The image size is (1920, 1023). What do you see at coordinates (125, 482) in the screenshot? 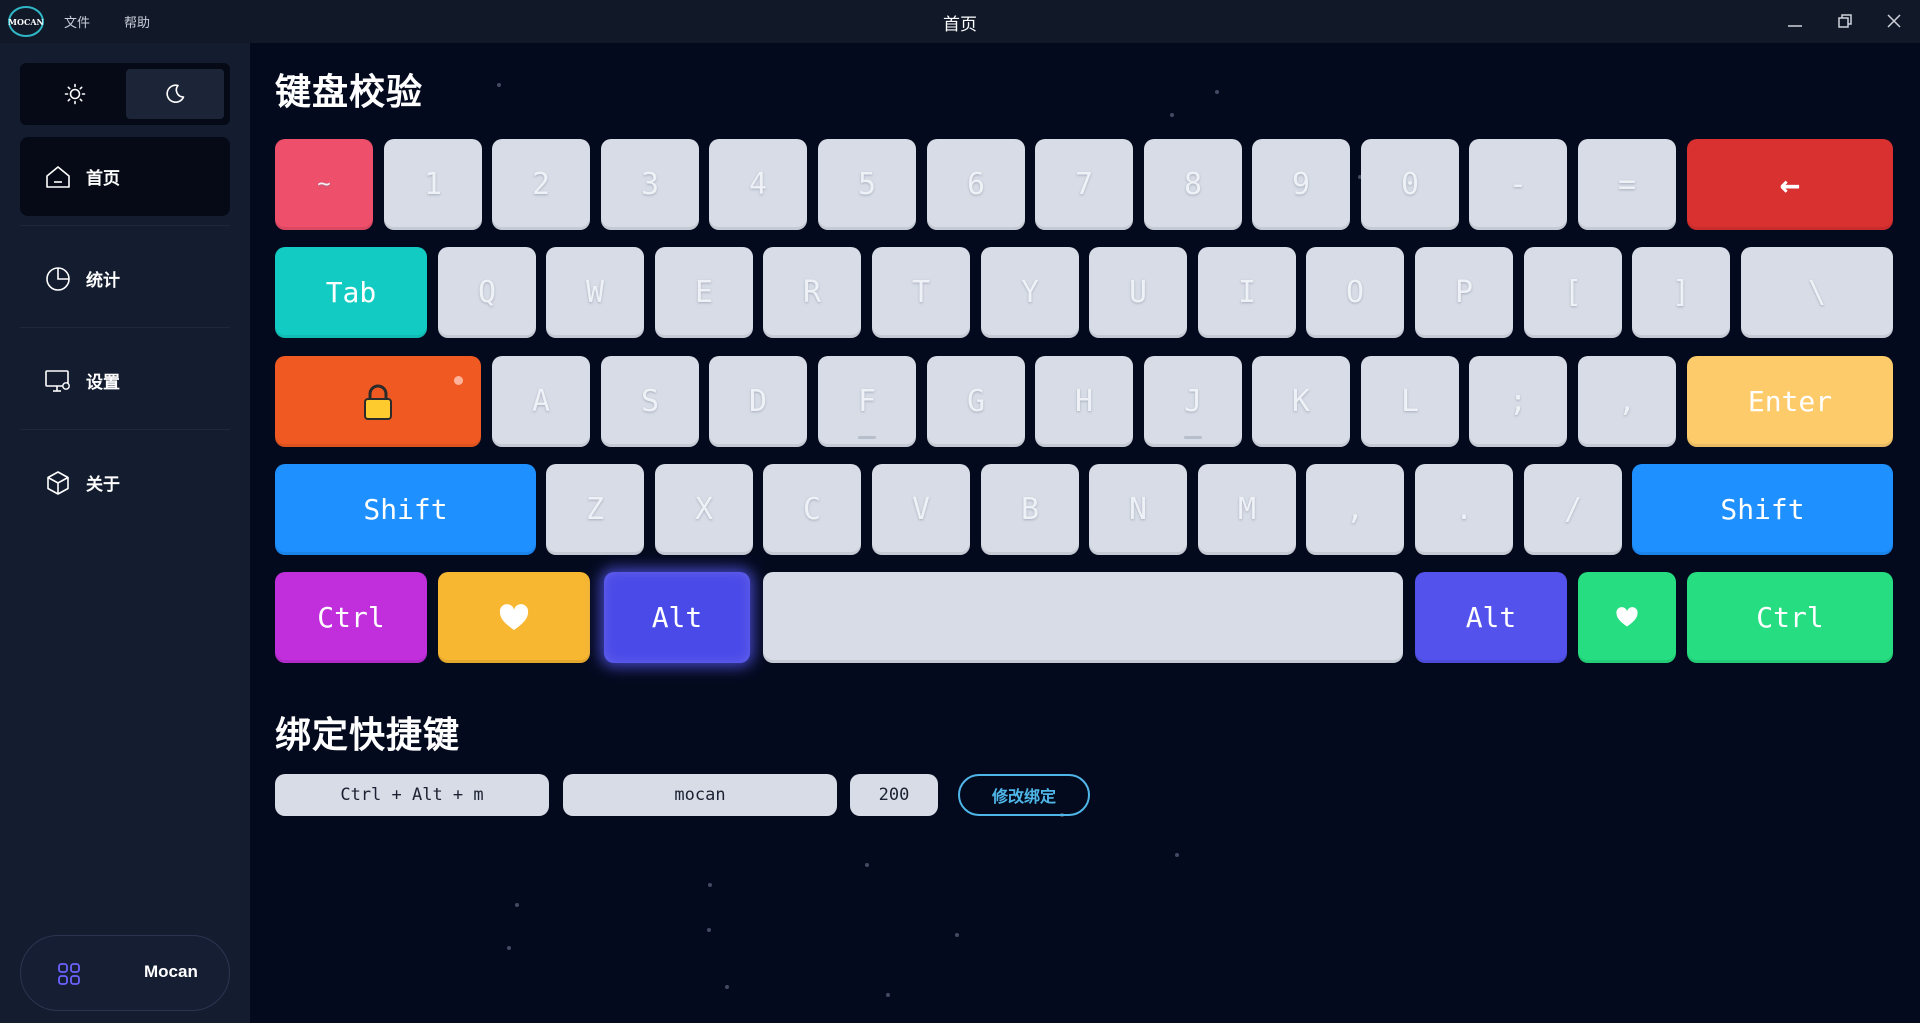
I see `sidebar-item-about: 关于` at bounding box center [125, 482].